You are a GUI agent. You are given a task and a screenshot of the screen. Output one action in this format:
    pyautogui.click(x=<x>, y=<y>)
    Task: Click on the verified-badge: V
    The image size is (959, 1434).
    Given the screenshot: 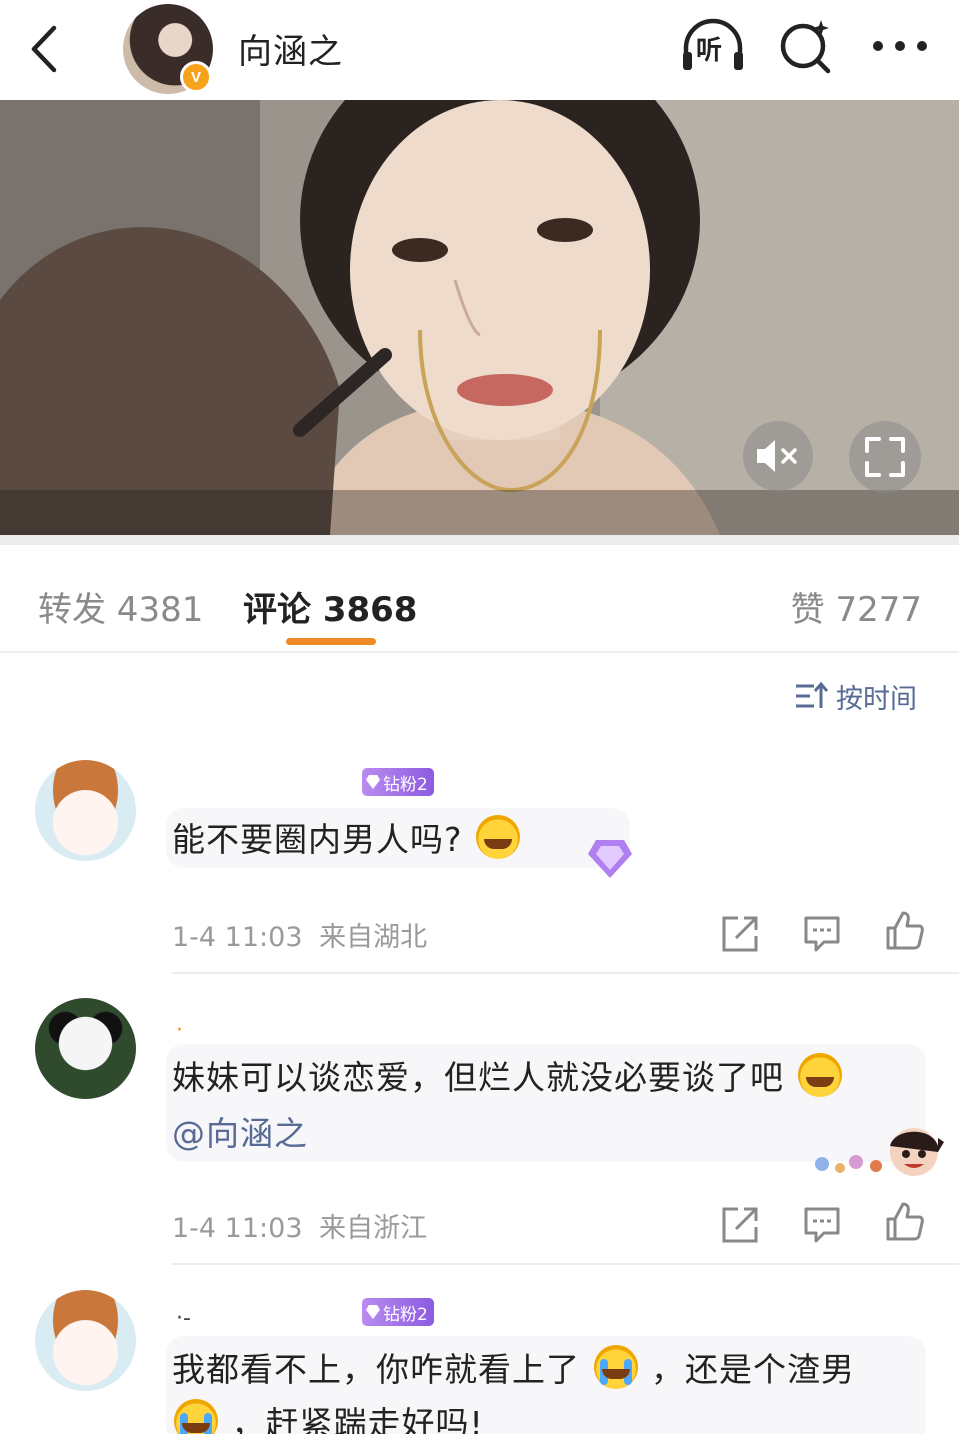 What is the action you would take?
    pyautogui.click(x=196, y=77)
    